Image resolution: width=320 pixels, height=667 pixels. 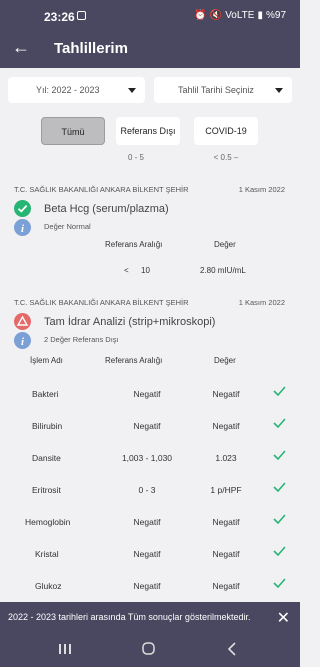 What do you see at coordinates (260, 15) in the screenshot?
I see `signal-icon: ▮` at bounding box center [260, 15].